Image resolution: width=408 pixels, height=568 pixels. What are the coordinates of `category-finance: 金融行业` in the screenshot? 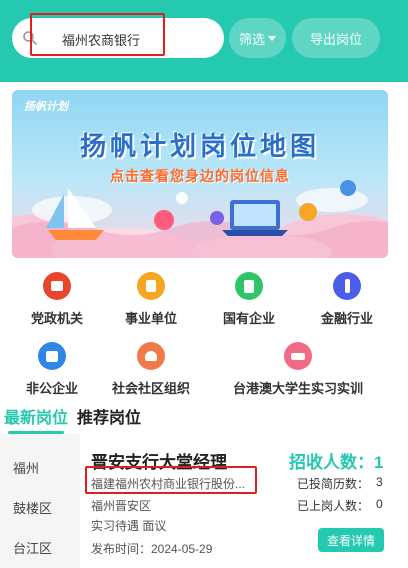 It's located at (347, 299).